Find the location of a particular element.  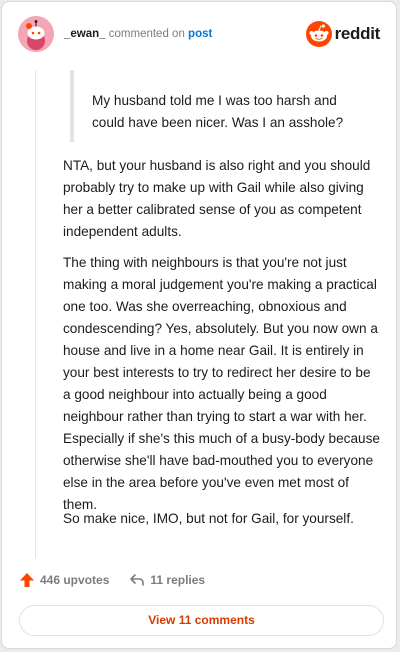

upvote-count: 446 upvotes is located at coordinates (75, 580).